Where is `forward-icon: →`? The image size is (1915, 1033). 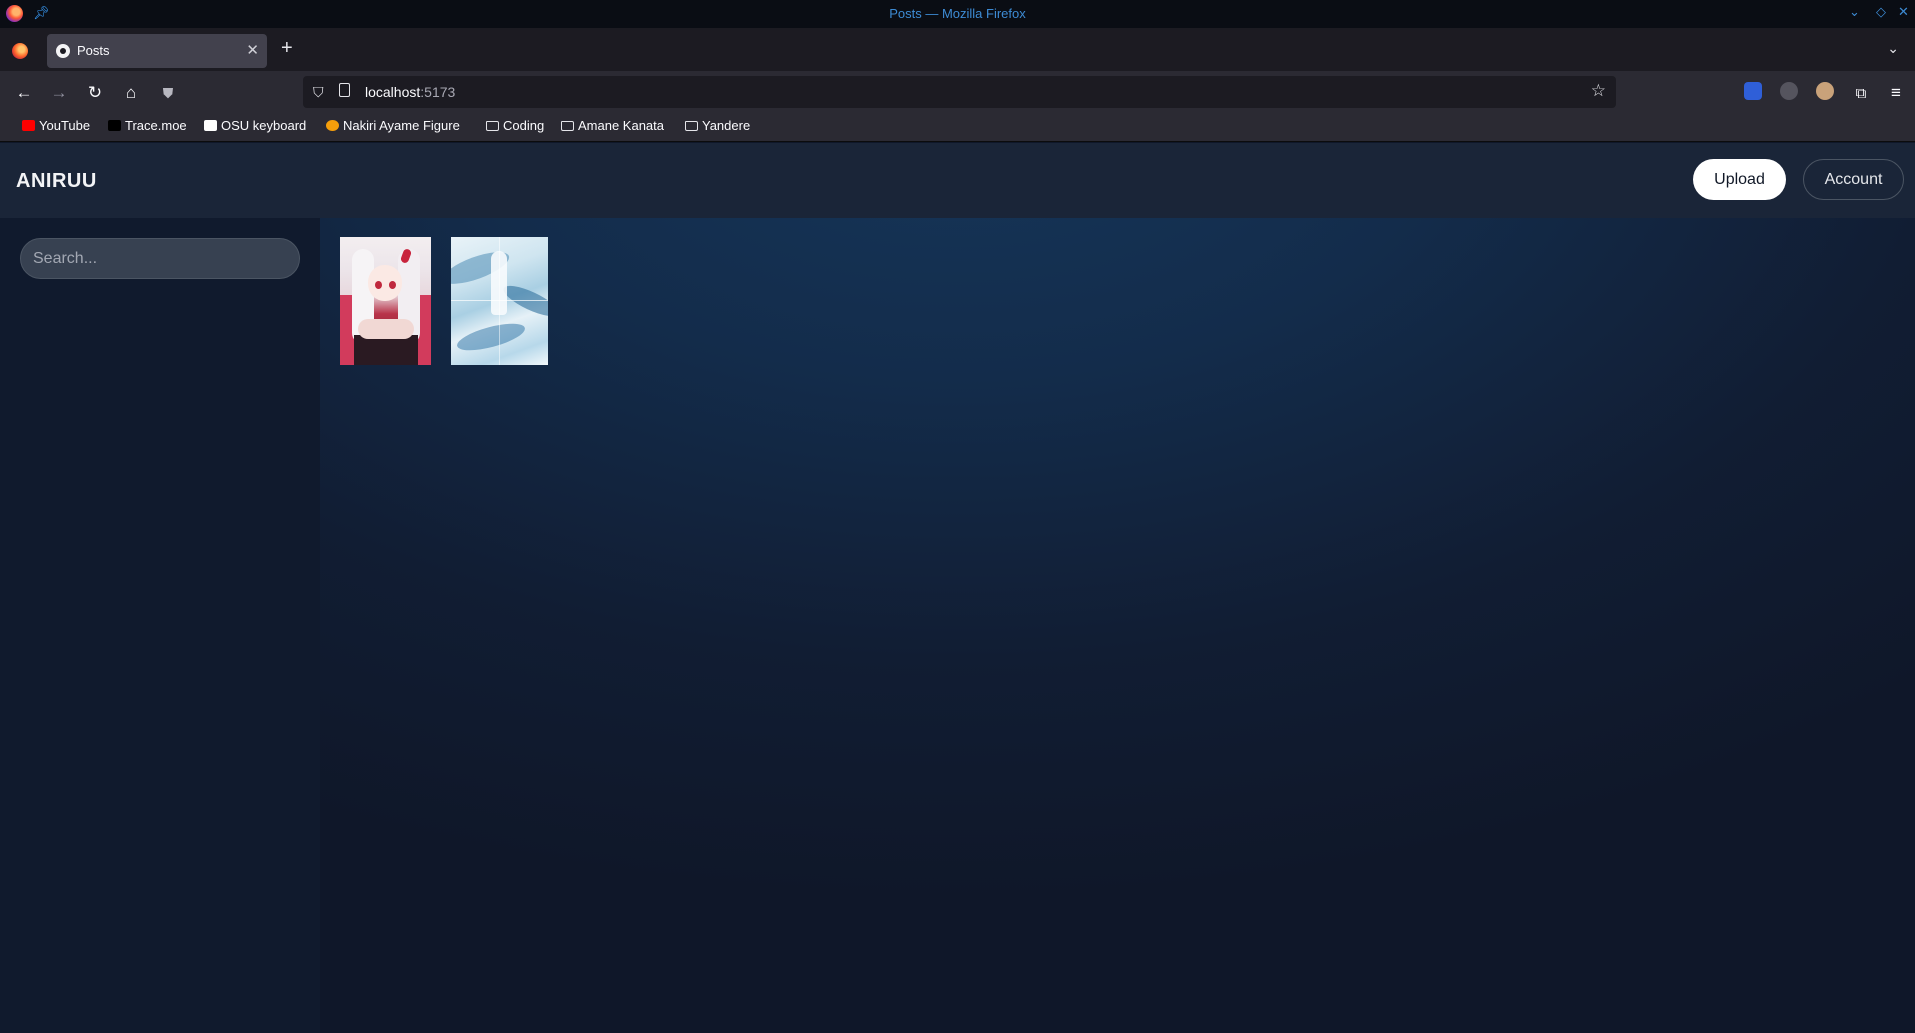 forward-icon: → is located at coordinates (59, 93).